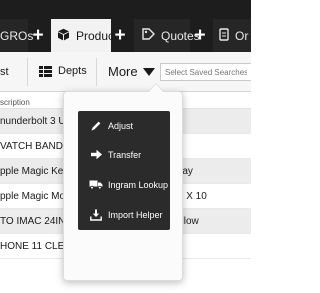 The width and height of the screenshot is (320, 293). Describe the element at coordinates (205, 72) in the screenshot. I see `saved-searches-input` at that location.